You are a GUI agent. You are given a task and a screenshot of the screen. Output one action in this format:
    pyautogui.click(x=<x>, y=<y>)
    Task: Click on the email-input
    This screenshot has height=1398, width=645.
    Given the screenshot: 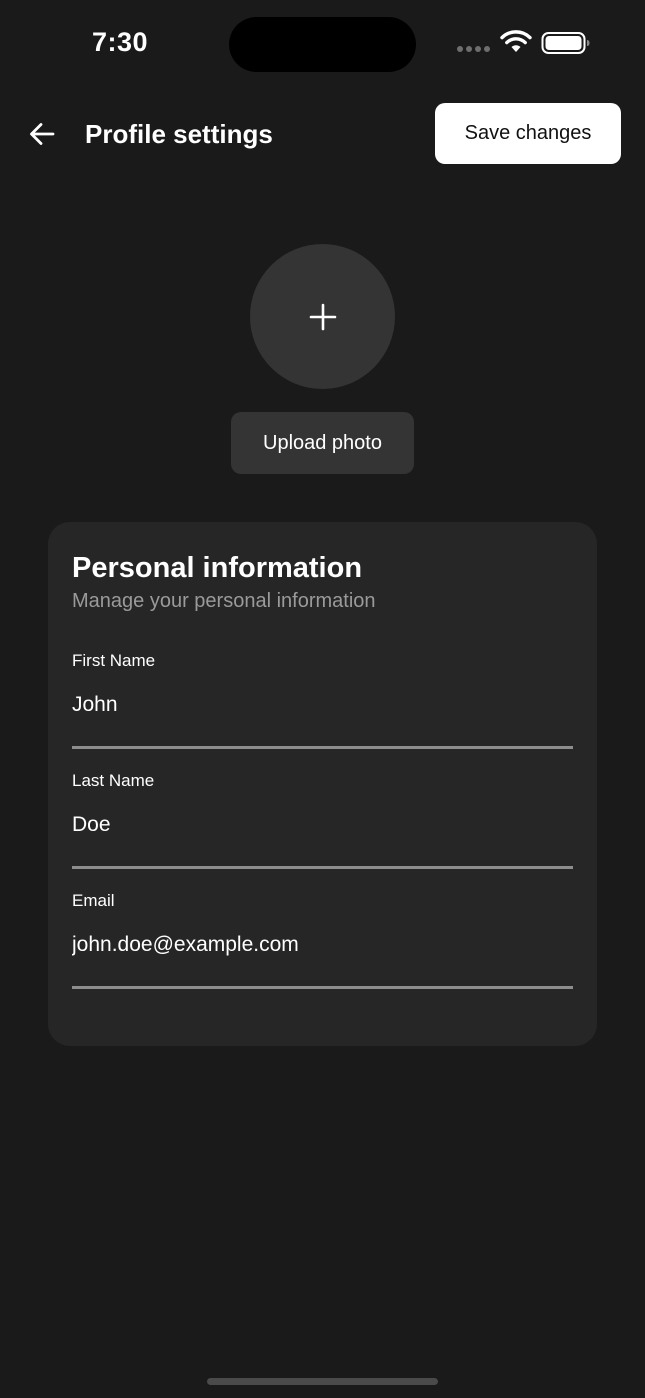 What is the action you would take?
    pyautogui.click(x=322, y=945)
    